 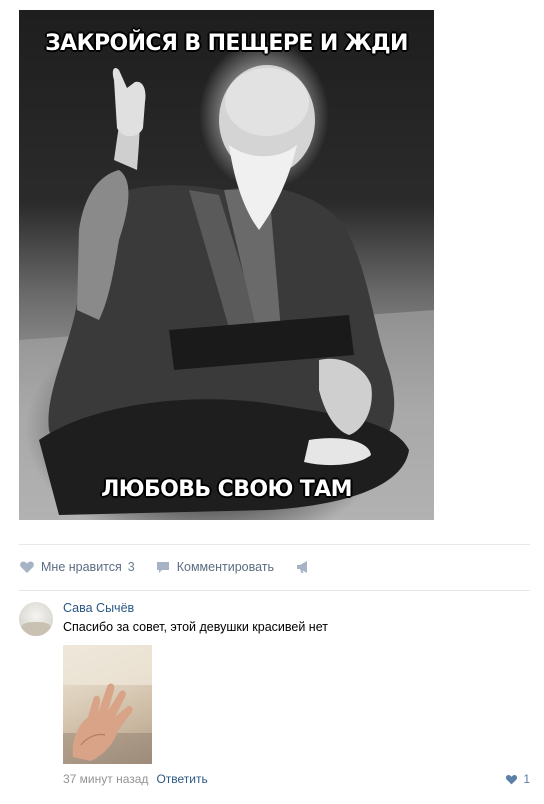 I want to click on comment-like-count: 1, so click(x=526, y=779).